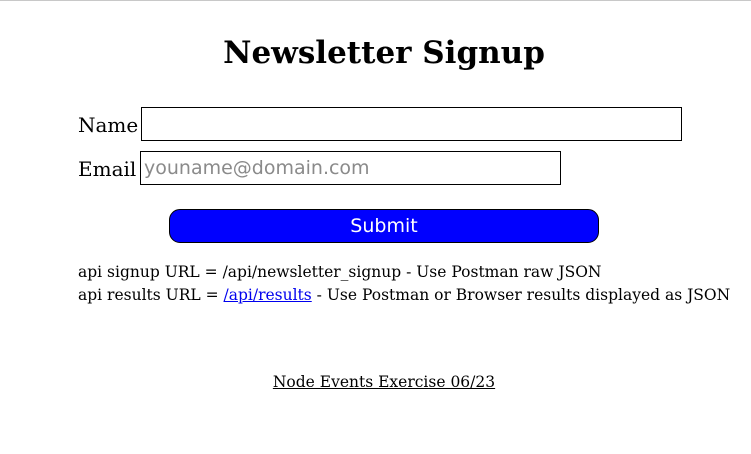 This screenshot has width=751, height=454. I want to click on api-results-link: /api/results, so click(268, 295).